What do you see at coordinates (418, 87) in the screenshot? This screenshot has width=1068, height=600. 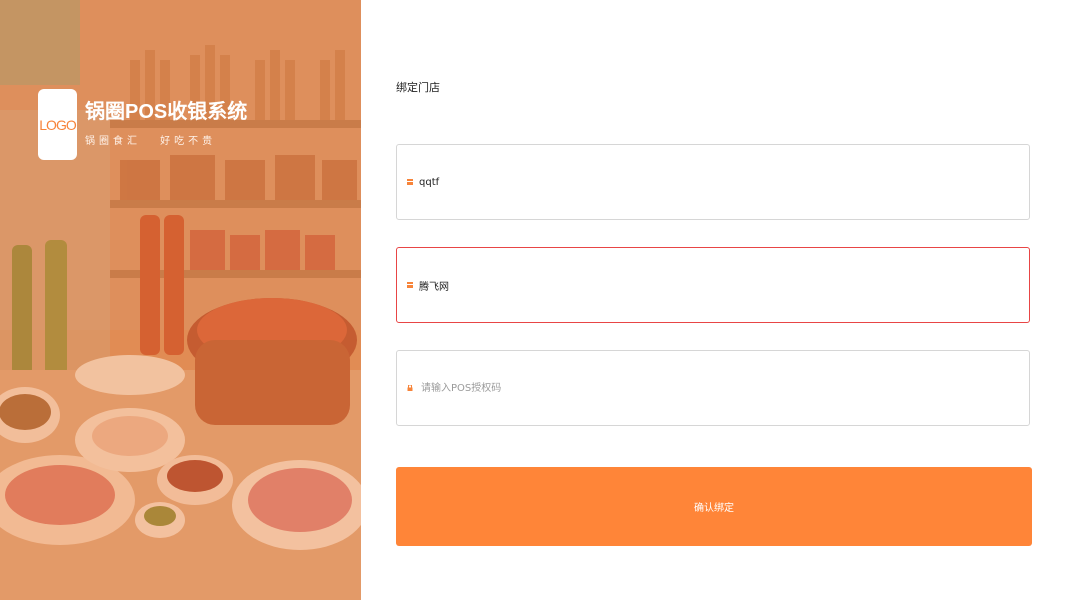 I see `page-title: 绑定门店` at bounding box center [418, 87].